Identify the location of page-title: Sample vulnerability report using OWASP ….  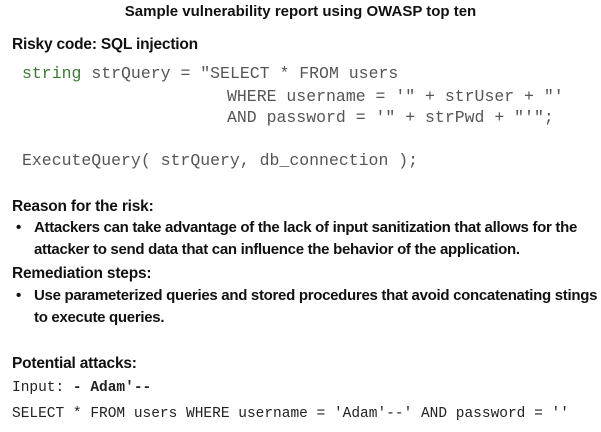
(300, 11).